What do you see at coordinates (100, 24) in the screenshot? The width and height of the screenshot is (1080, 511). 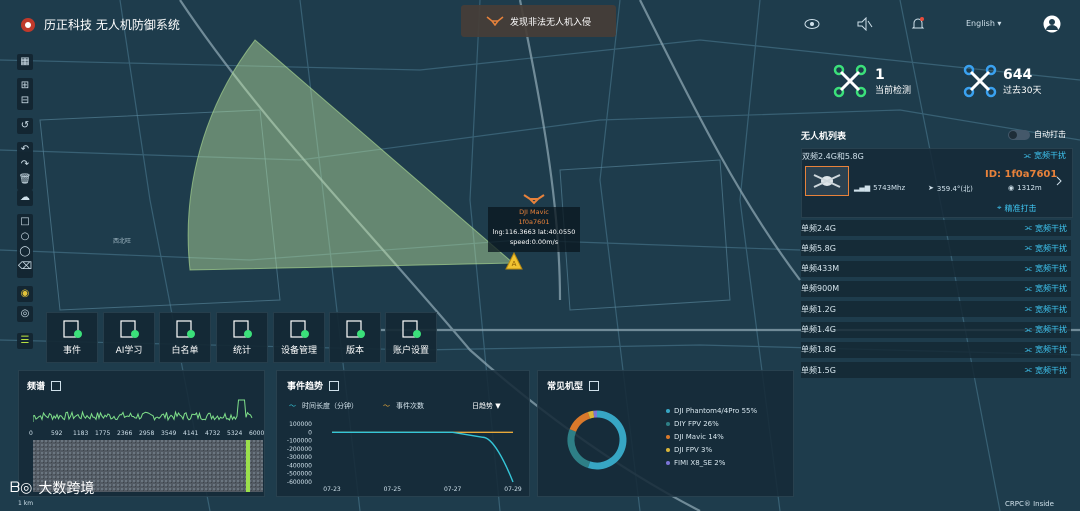 I see `app-header: 历正科技 无人机防御系统` at bounding box center [100, 24].